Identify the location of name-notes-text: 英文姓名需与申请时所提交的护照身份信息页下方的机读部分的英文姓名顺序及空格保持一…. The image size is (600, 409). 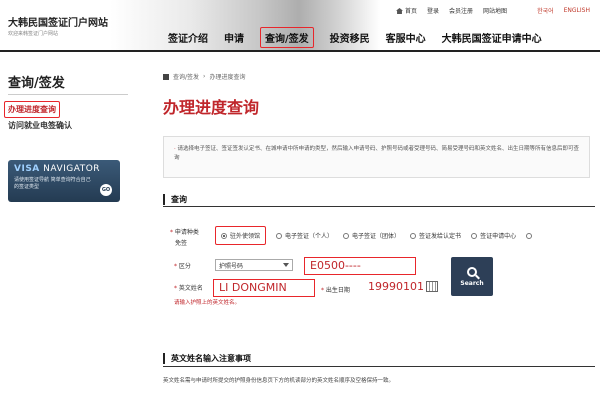
(279, 381).